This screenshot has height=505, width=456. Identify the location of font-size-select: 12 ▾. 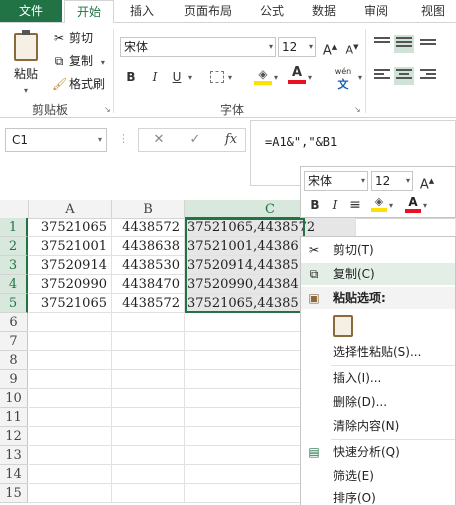
(297, 47).